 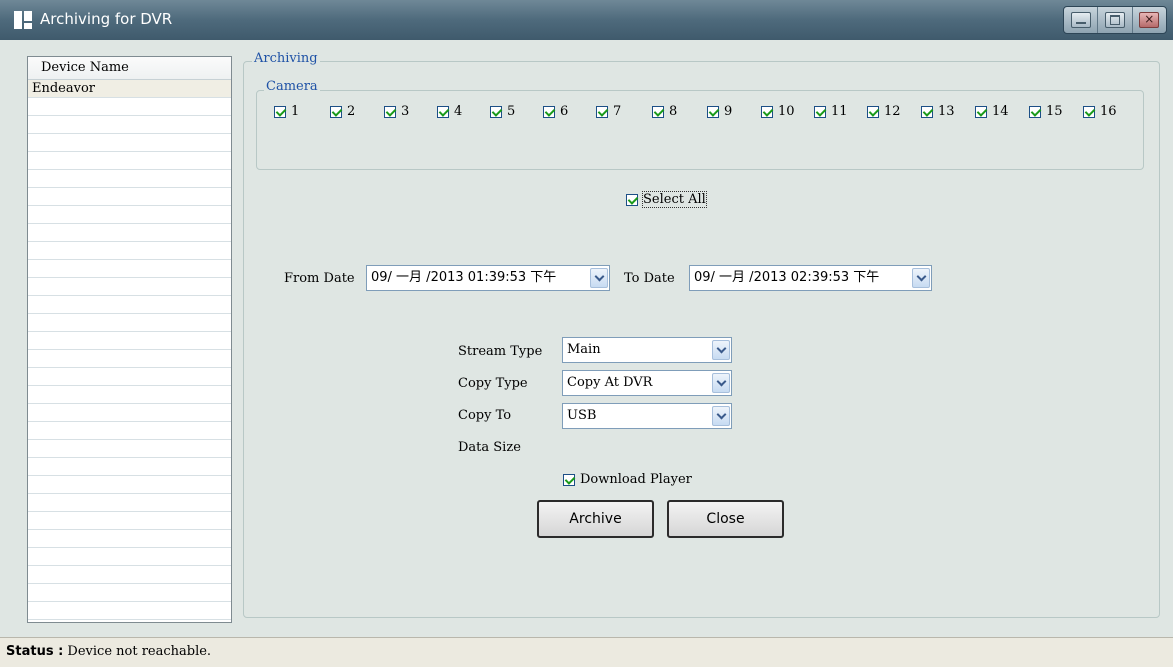 I want to click on camera-checkbox-label: 7, so click(x=617, y=111).